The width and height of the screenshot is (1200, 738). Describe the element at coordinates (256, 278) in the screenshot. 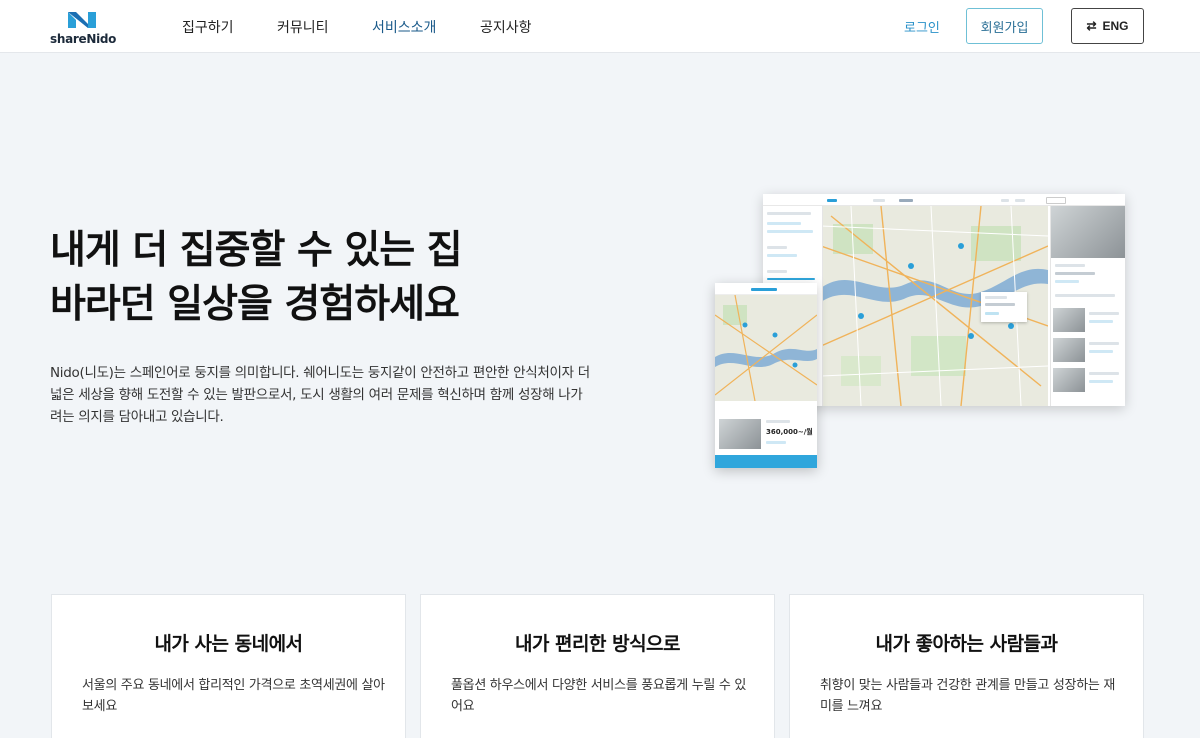

I see `hero-title: 내게 더 집중할 수 있는 집 바라던 일상을 경험하세요` at that location.